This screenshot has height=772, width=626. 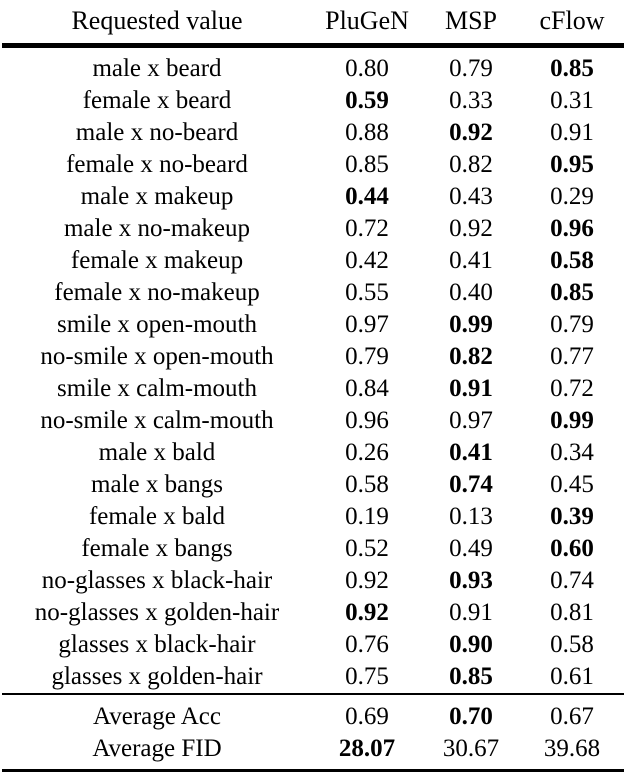 What do you see at coordinates (313, 229) in the screenshot?
I see `table-row: male x no-makeup 0.72 0.92 0.96` at bounding box center [313, 229].